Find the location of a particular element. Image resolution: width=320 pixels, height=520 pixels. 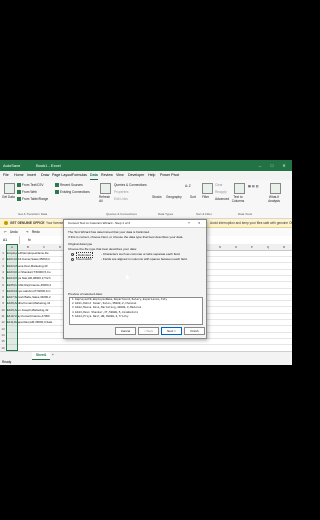

maximize-button: □ is located at coordinates (272, 165).